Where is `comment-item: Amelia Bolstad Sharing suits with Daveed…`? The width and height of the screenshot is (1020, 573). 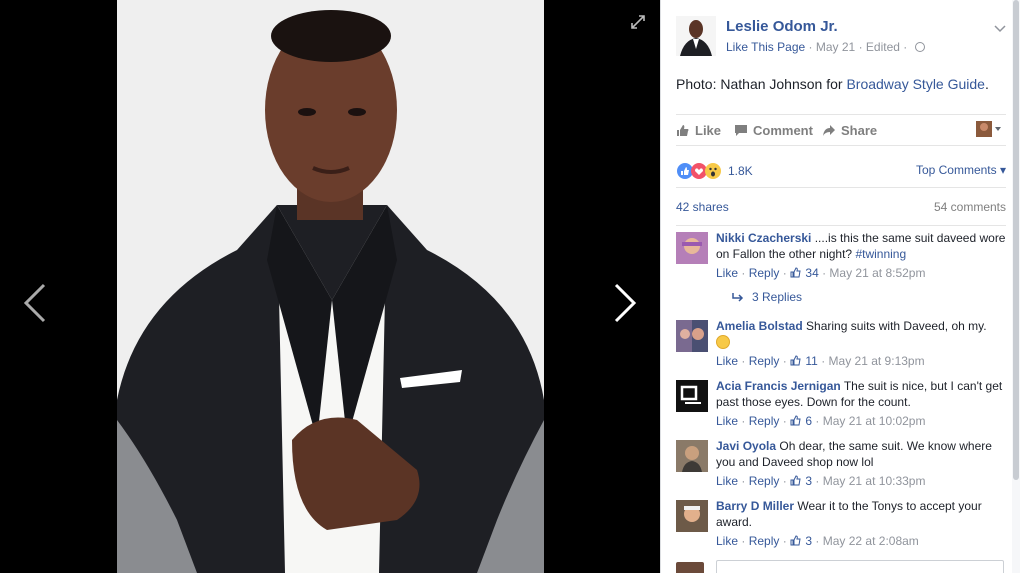
comment-item: Amelia Bolstad Sharing suits with Daveed… is located at coordinates (841, 345).